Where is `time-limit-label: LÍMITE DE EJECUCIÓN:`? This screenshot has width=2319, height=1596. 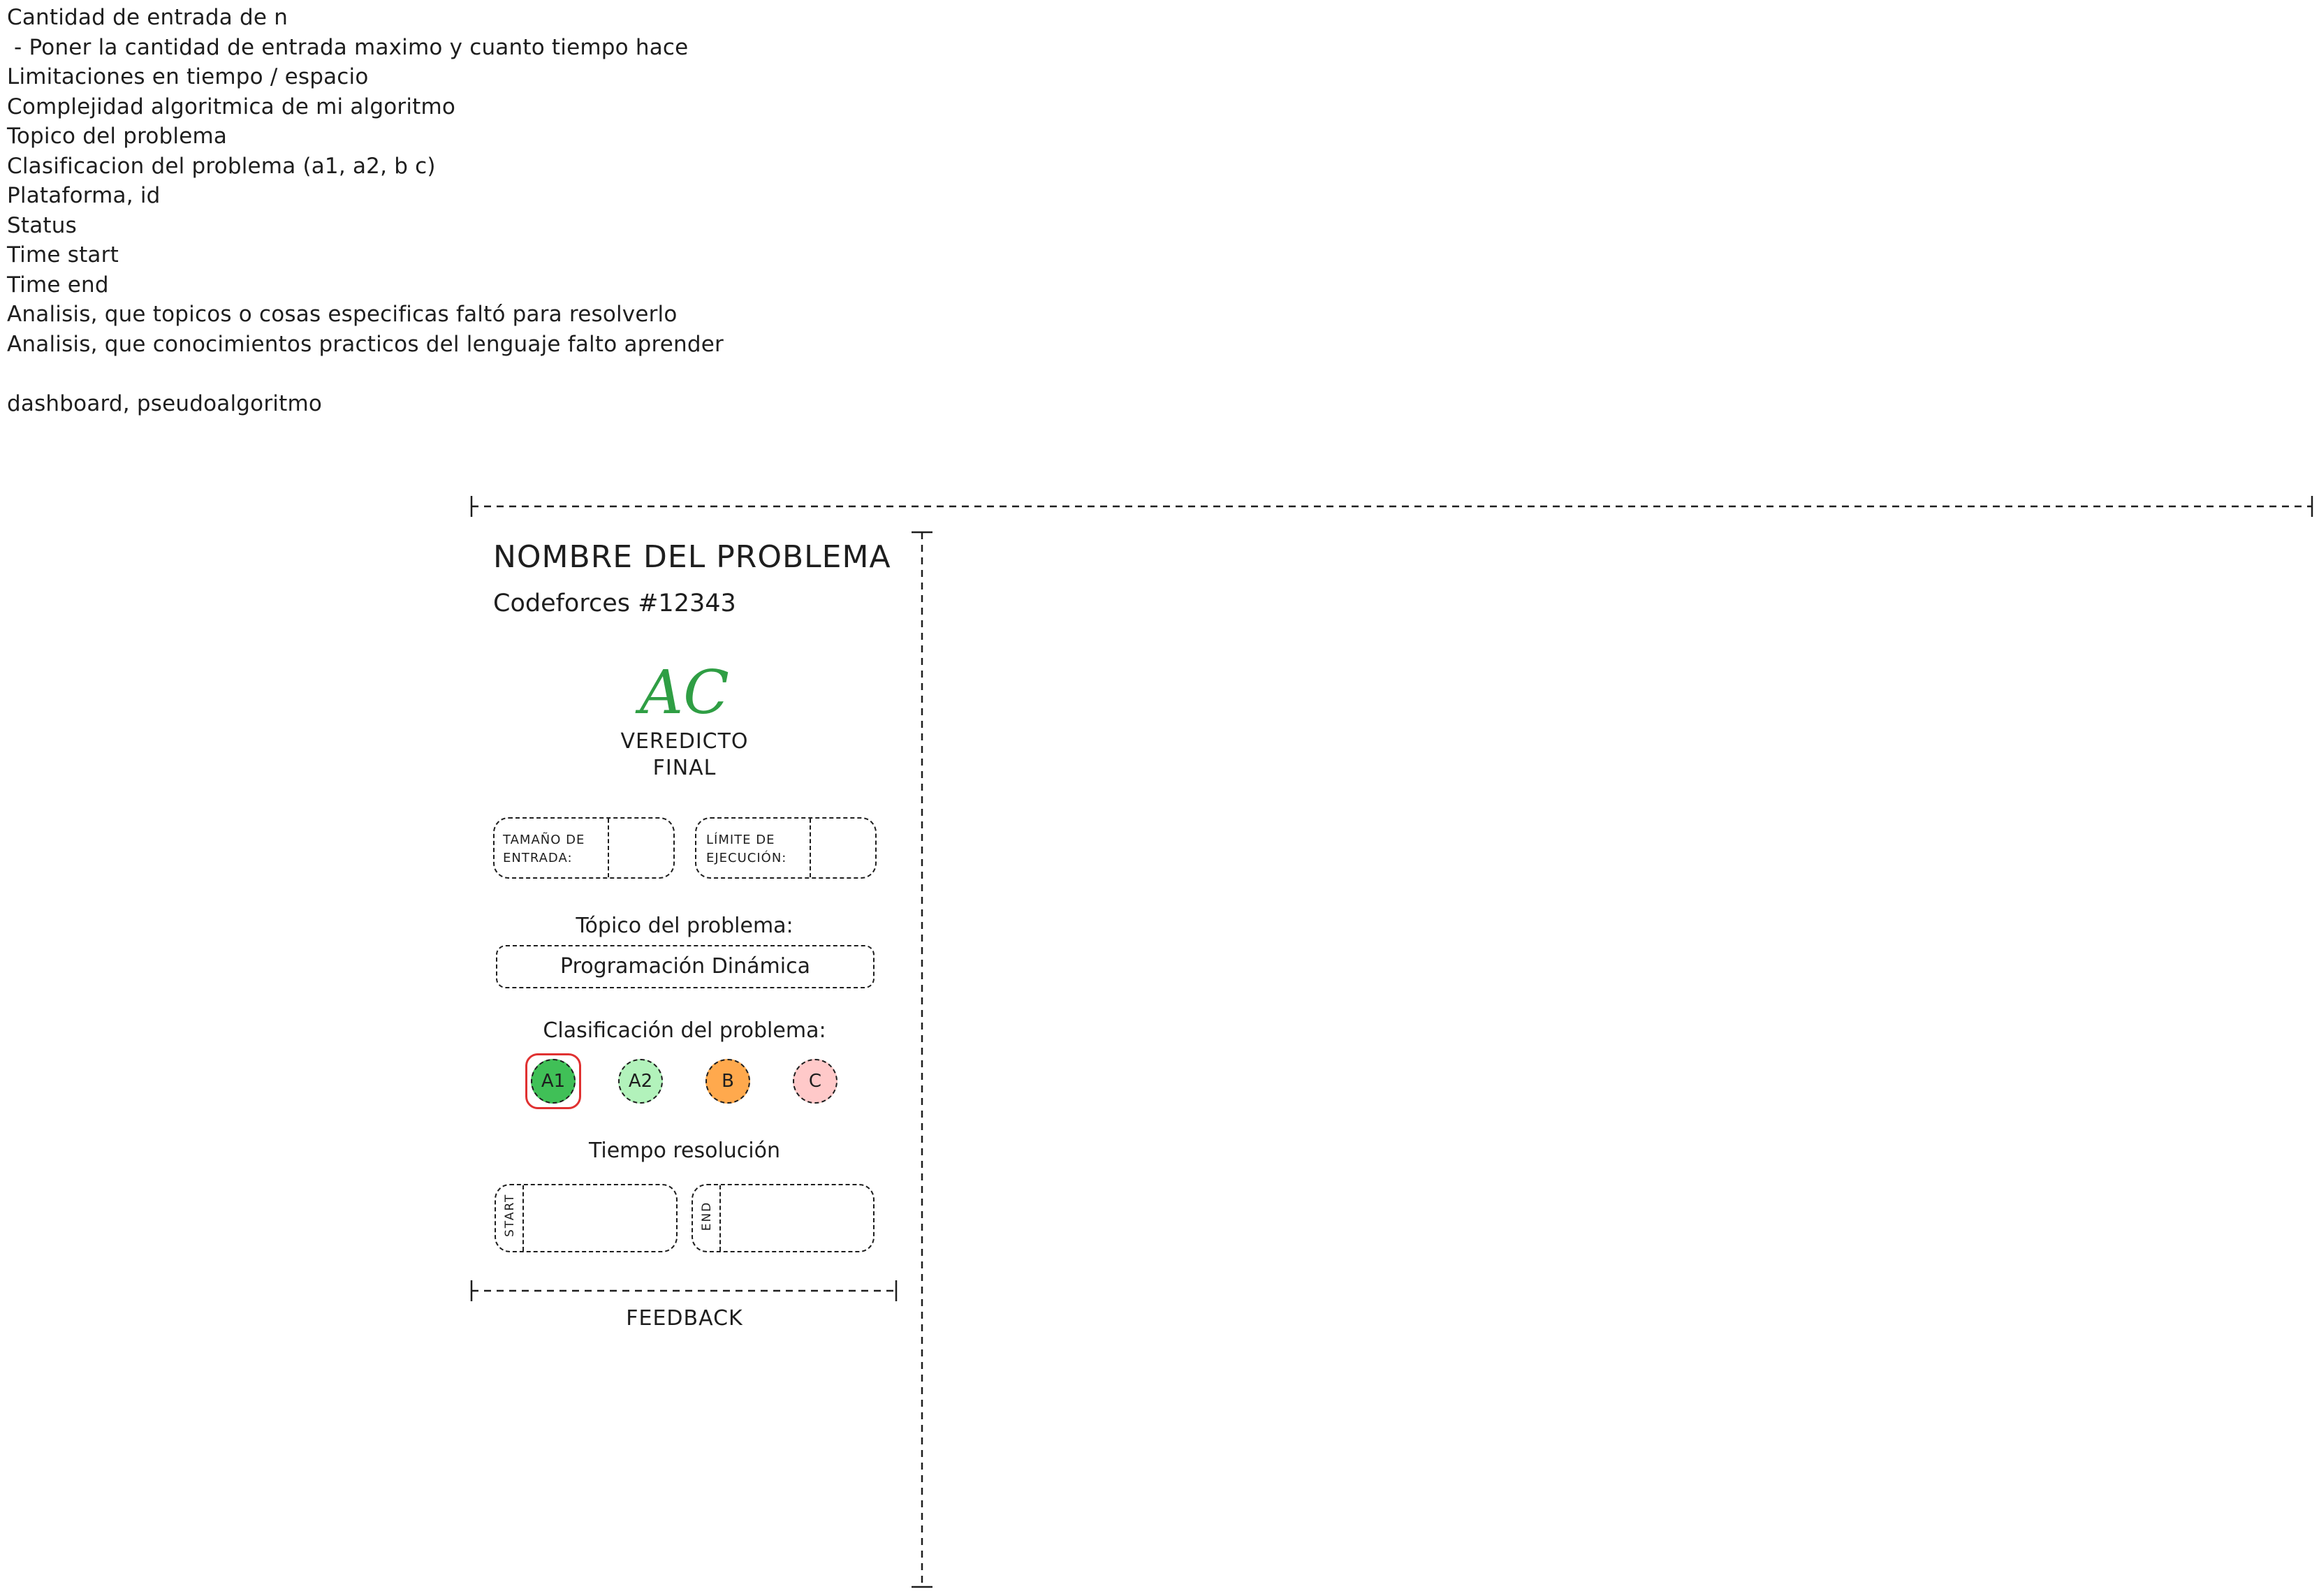 time-limit-label: LÍMITE DE EJECUCIÓN: is located at coordinates (747, 849).